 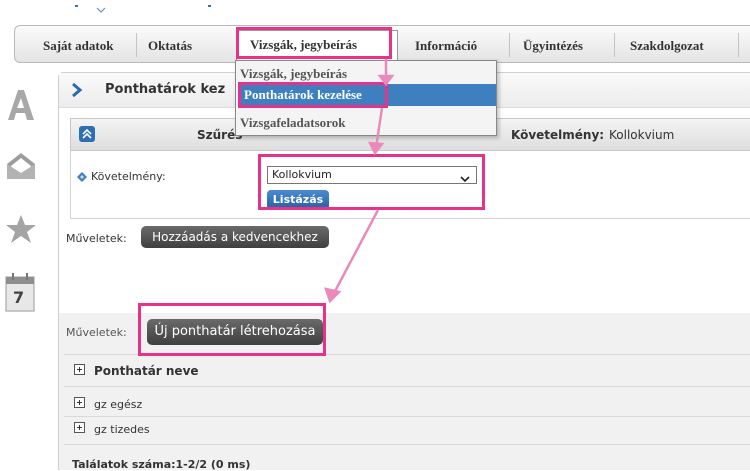 I want to click on annotation-arrows, so click(x=359, y=181).